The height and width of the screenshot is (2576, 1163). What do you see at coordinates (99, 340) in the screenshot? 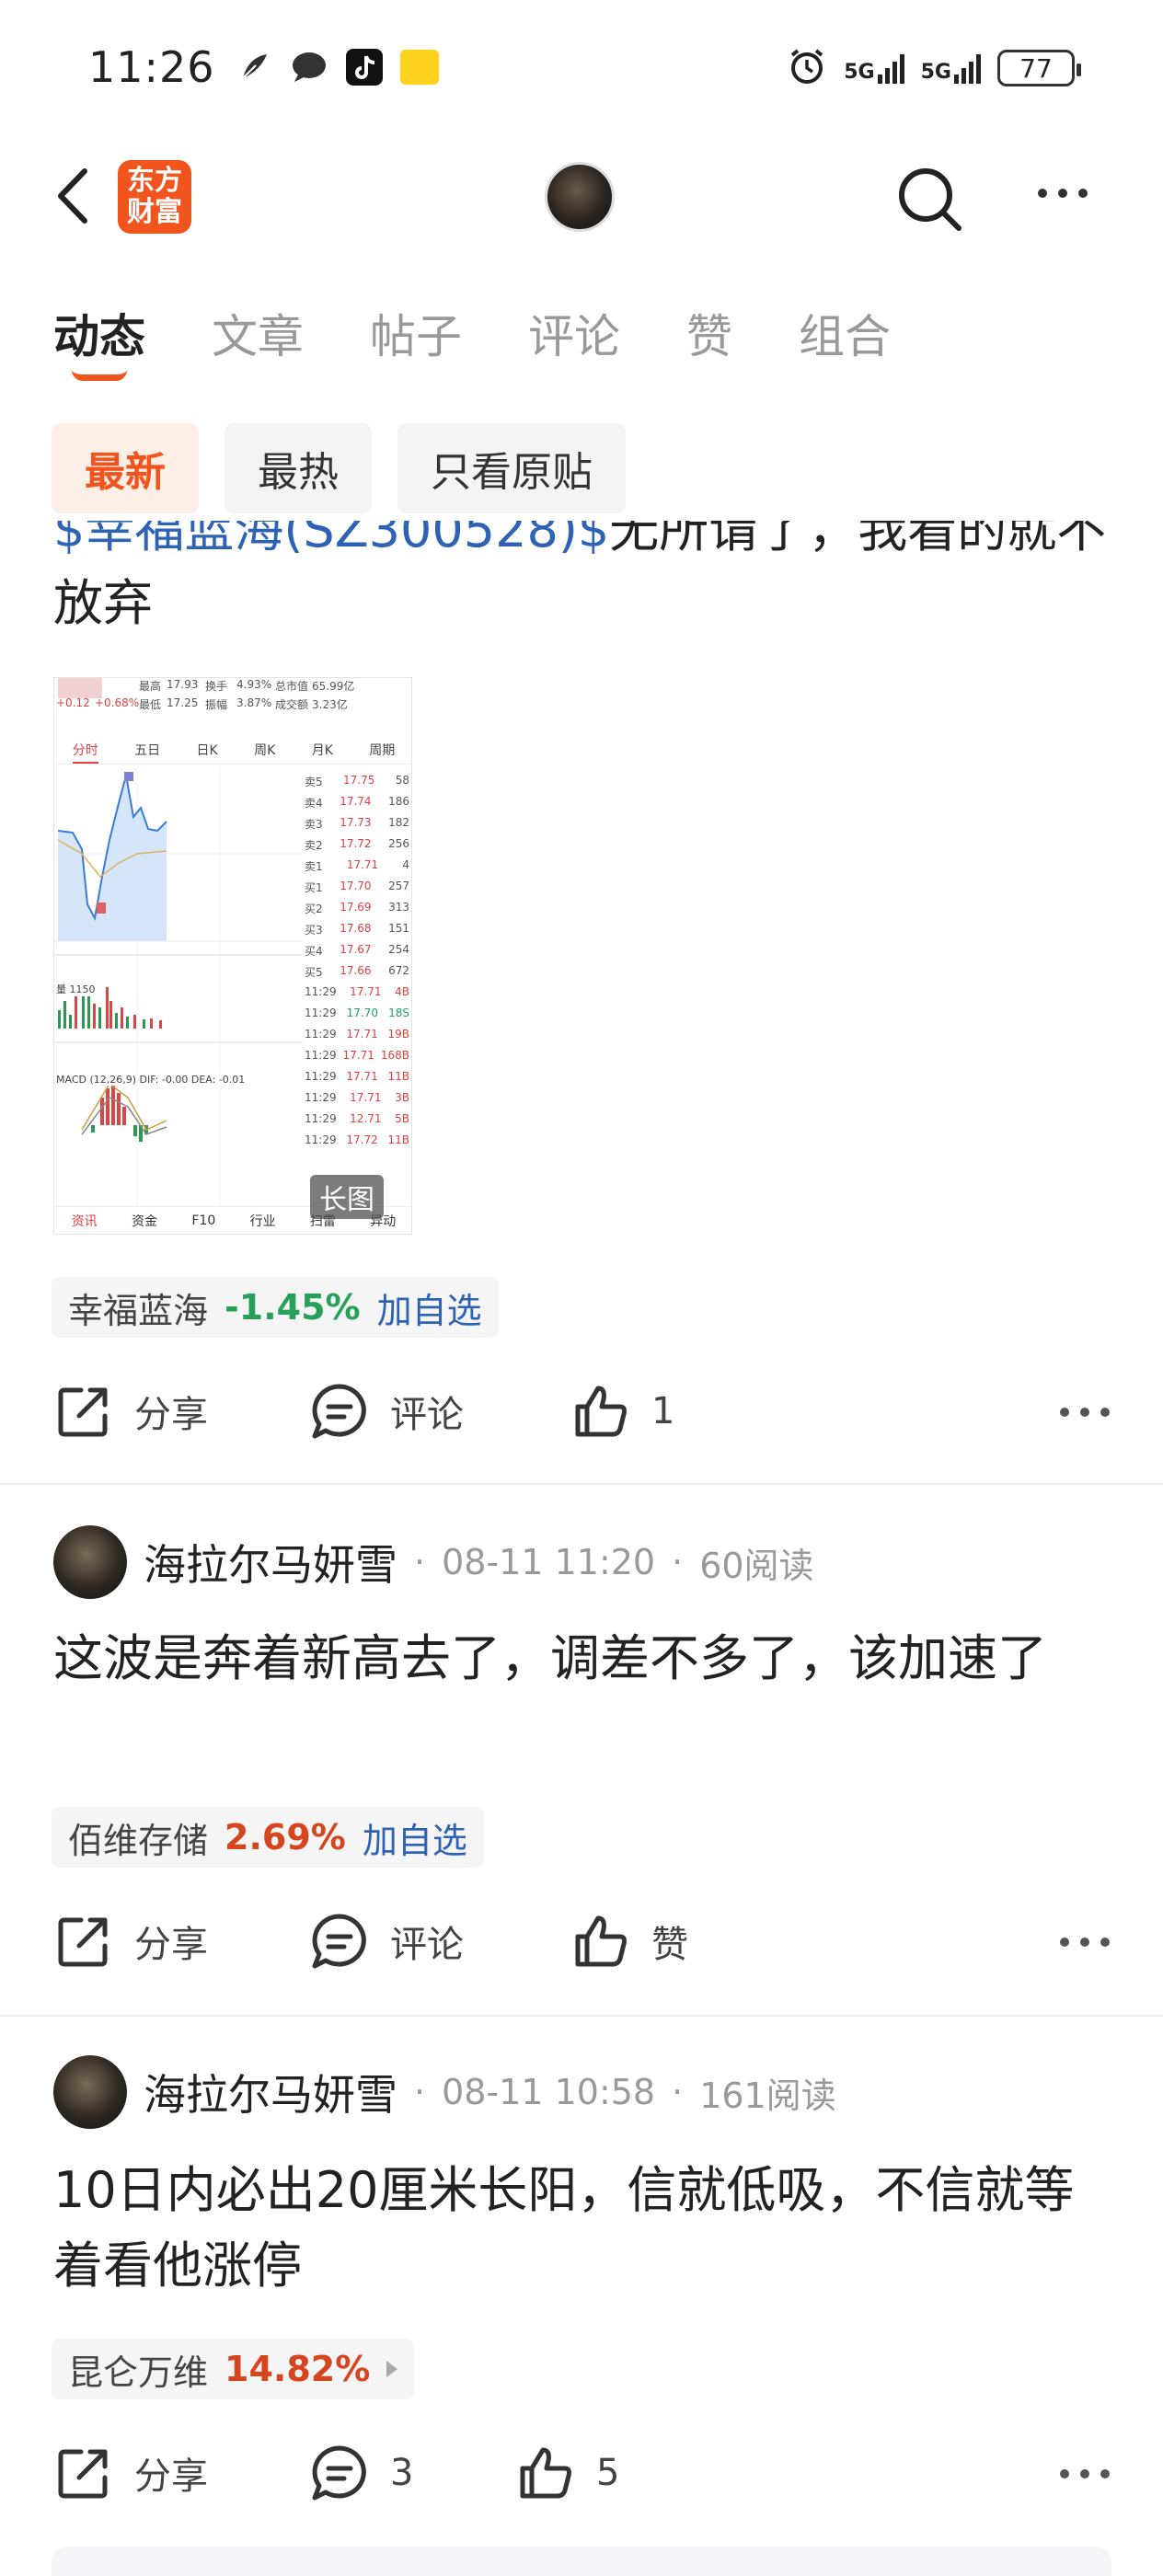
I see `tab-dynamic: 动态` at bounding box center [99, 340].